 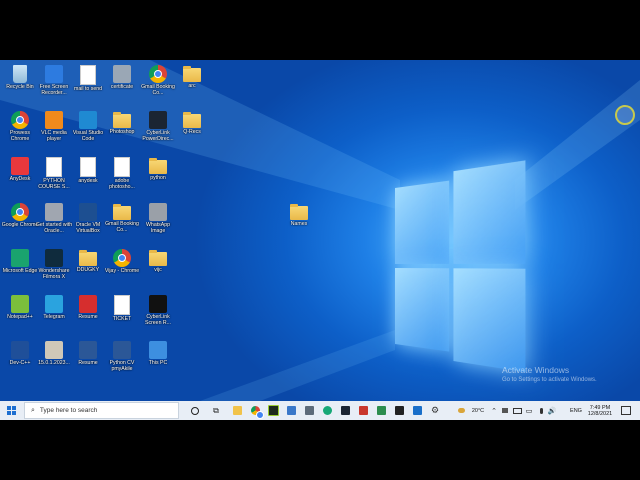 I want to click on desktop-icon: Oracle VM VirtualBox, so click(x=88, y=223).